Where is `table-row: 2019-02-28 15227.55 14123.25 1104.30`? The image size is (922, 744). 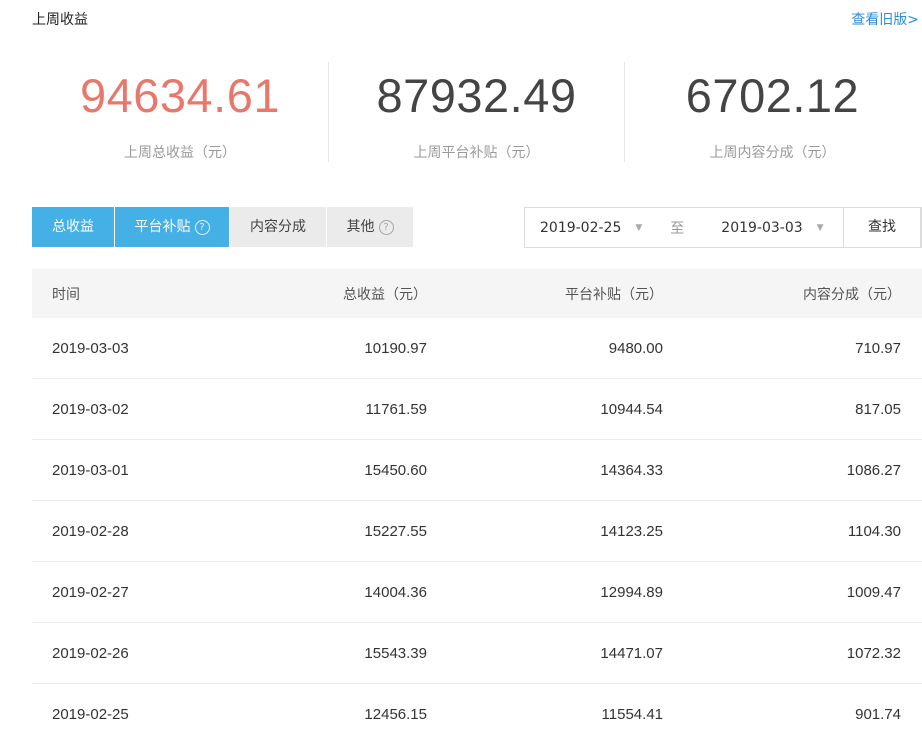
table-row: 2019-02-28 15227.55 14123.25 1104.30 is located at coordinates (477, 531).